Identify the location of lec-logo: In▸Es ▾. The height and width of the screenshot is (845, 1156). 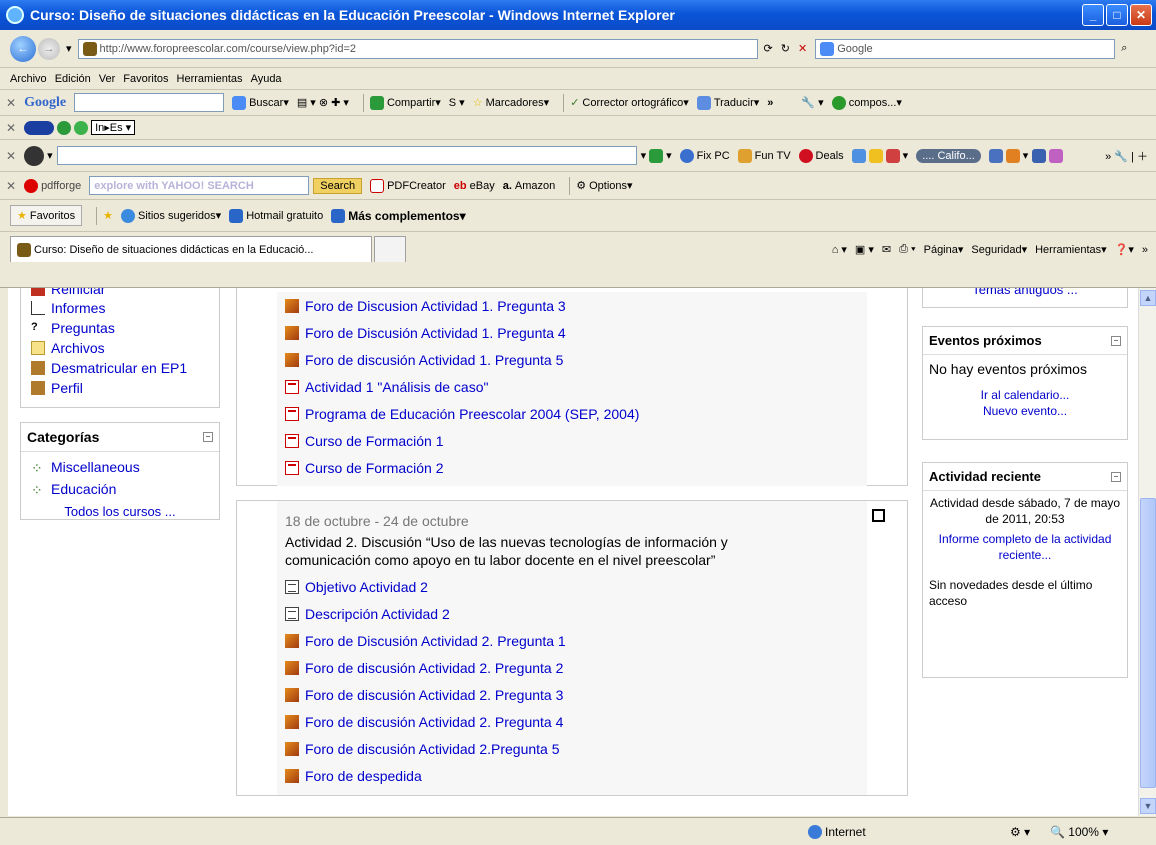
(80, 127).